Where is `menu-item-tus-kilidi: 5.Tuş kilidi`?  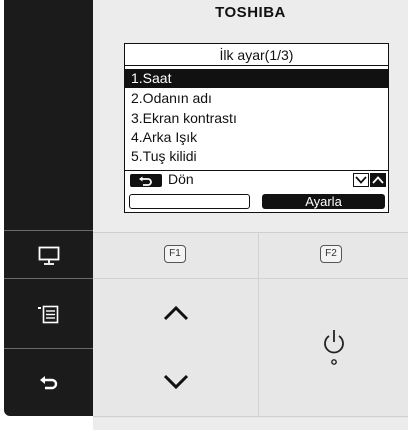
menu-item-tus-kilidi: 5.Tuş kilidi is located at coordinates (256, 156).